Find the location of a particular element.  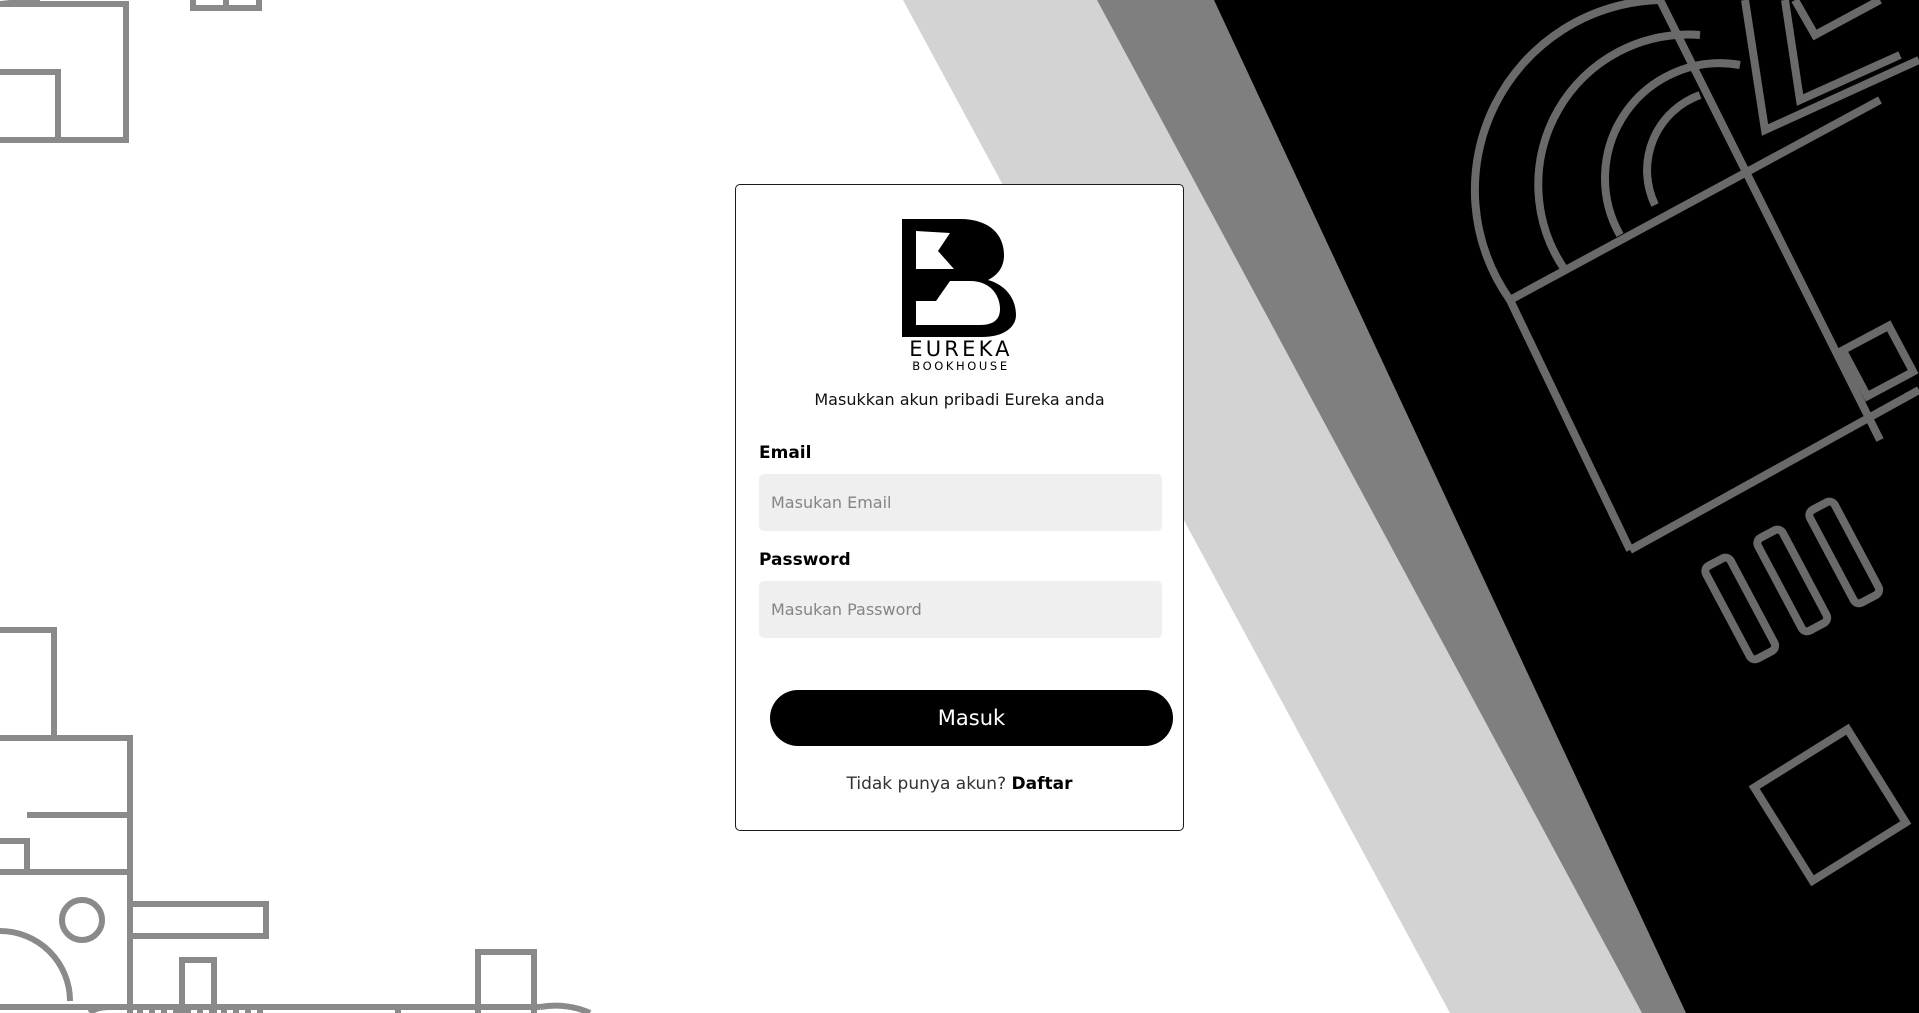

email-label: Email is located at coordinates (785, 453).